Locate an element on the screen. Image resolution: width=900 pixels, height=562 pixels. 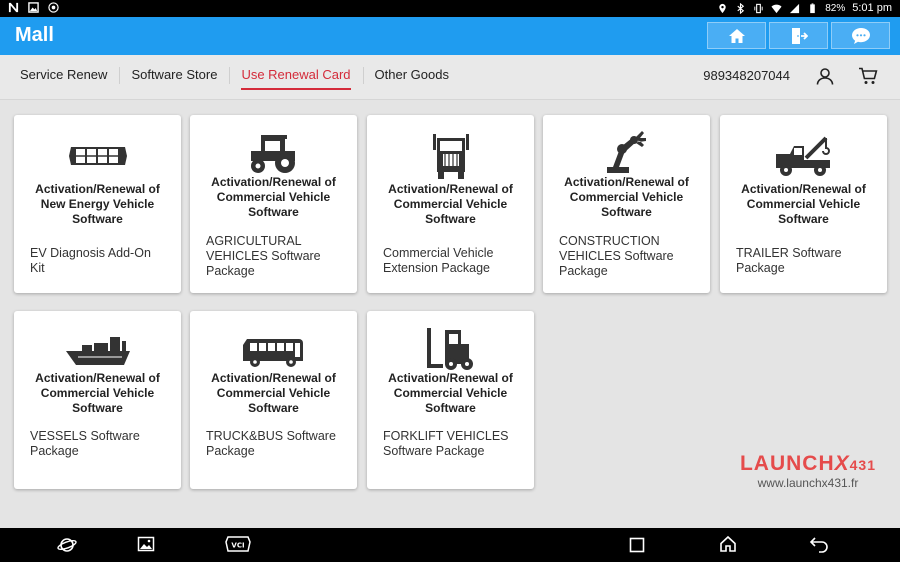
app-bar: Mall is located at coordinates (450, 36).